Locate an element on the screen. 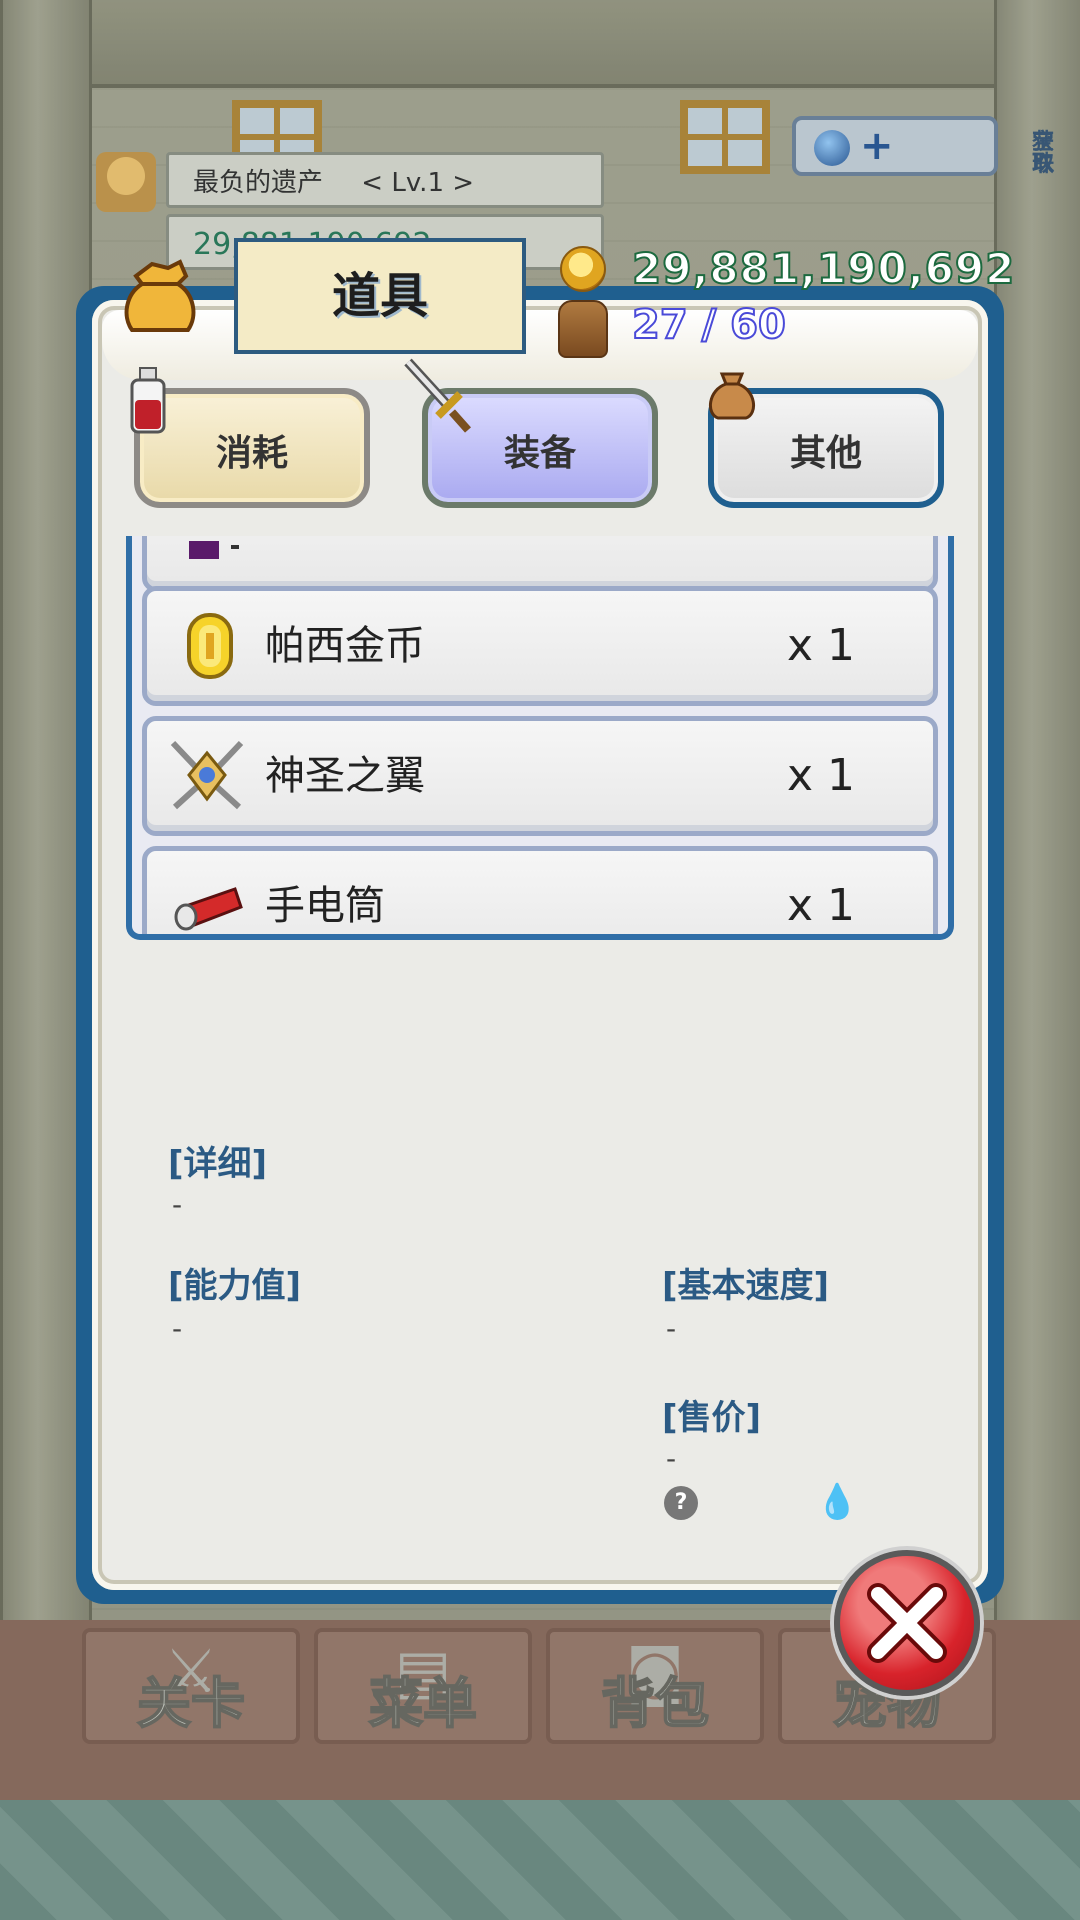 The width and height of the screenshot is (1080, 1920). list-item: 帕西金币 x 1 is located at coordinates (540, 646).